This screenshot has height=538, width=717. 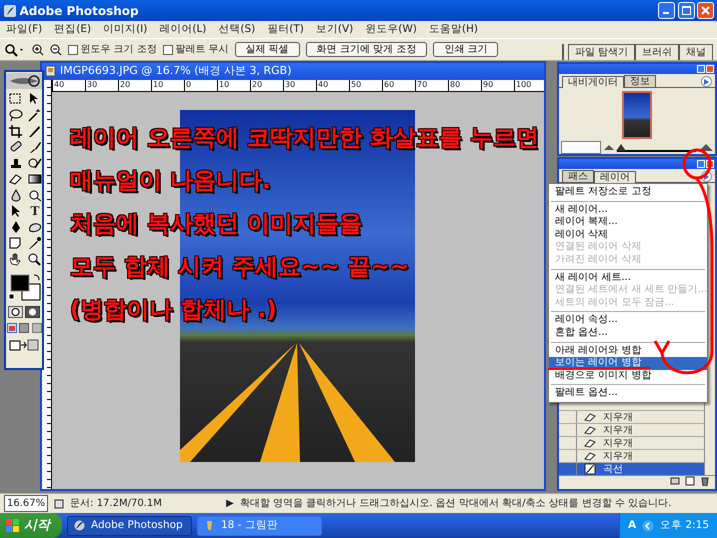 I want to click on clock: 오후 2:15, so click(x=684, y=525).